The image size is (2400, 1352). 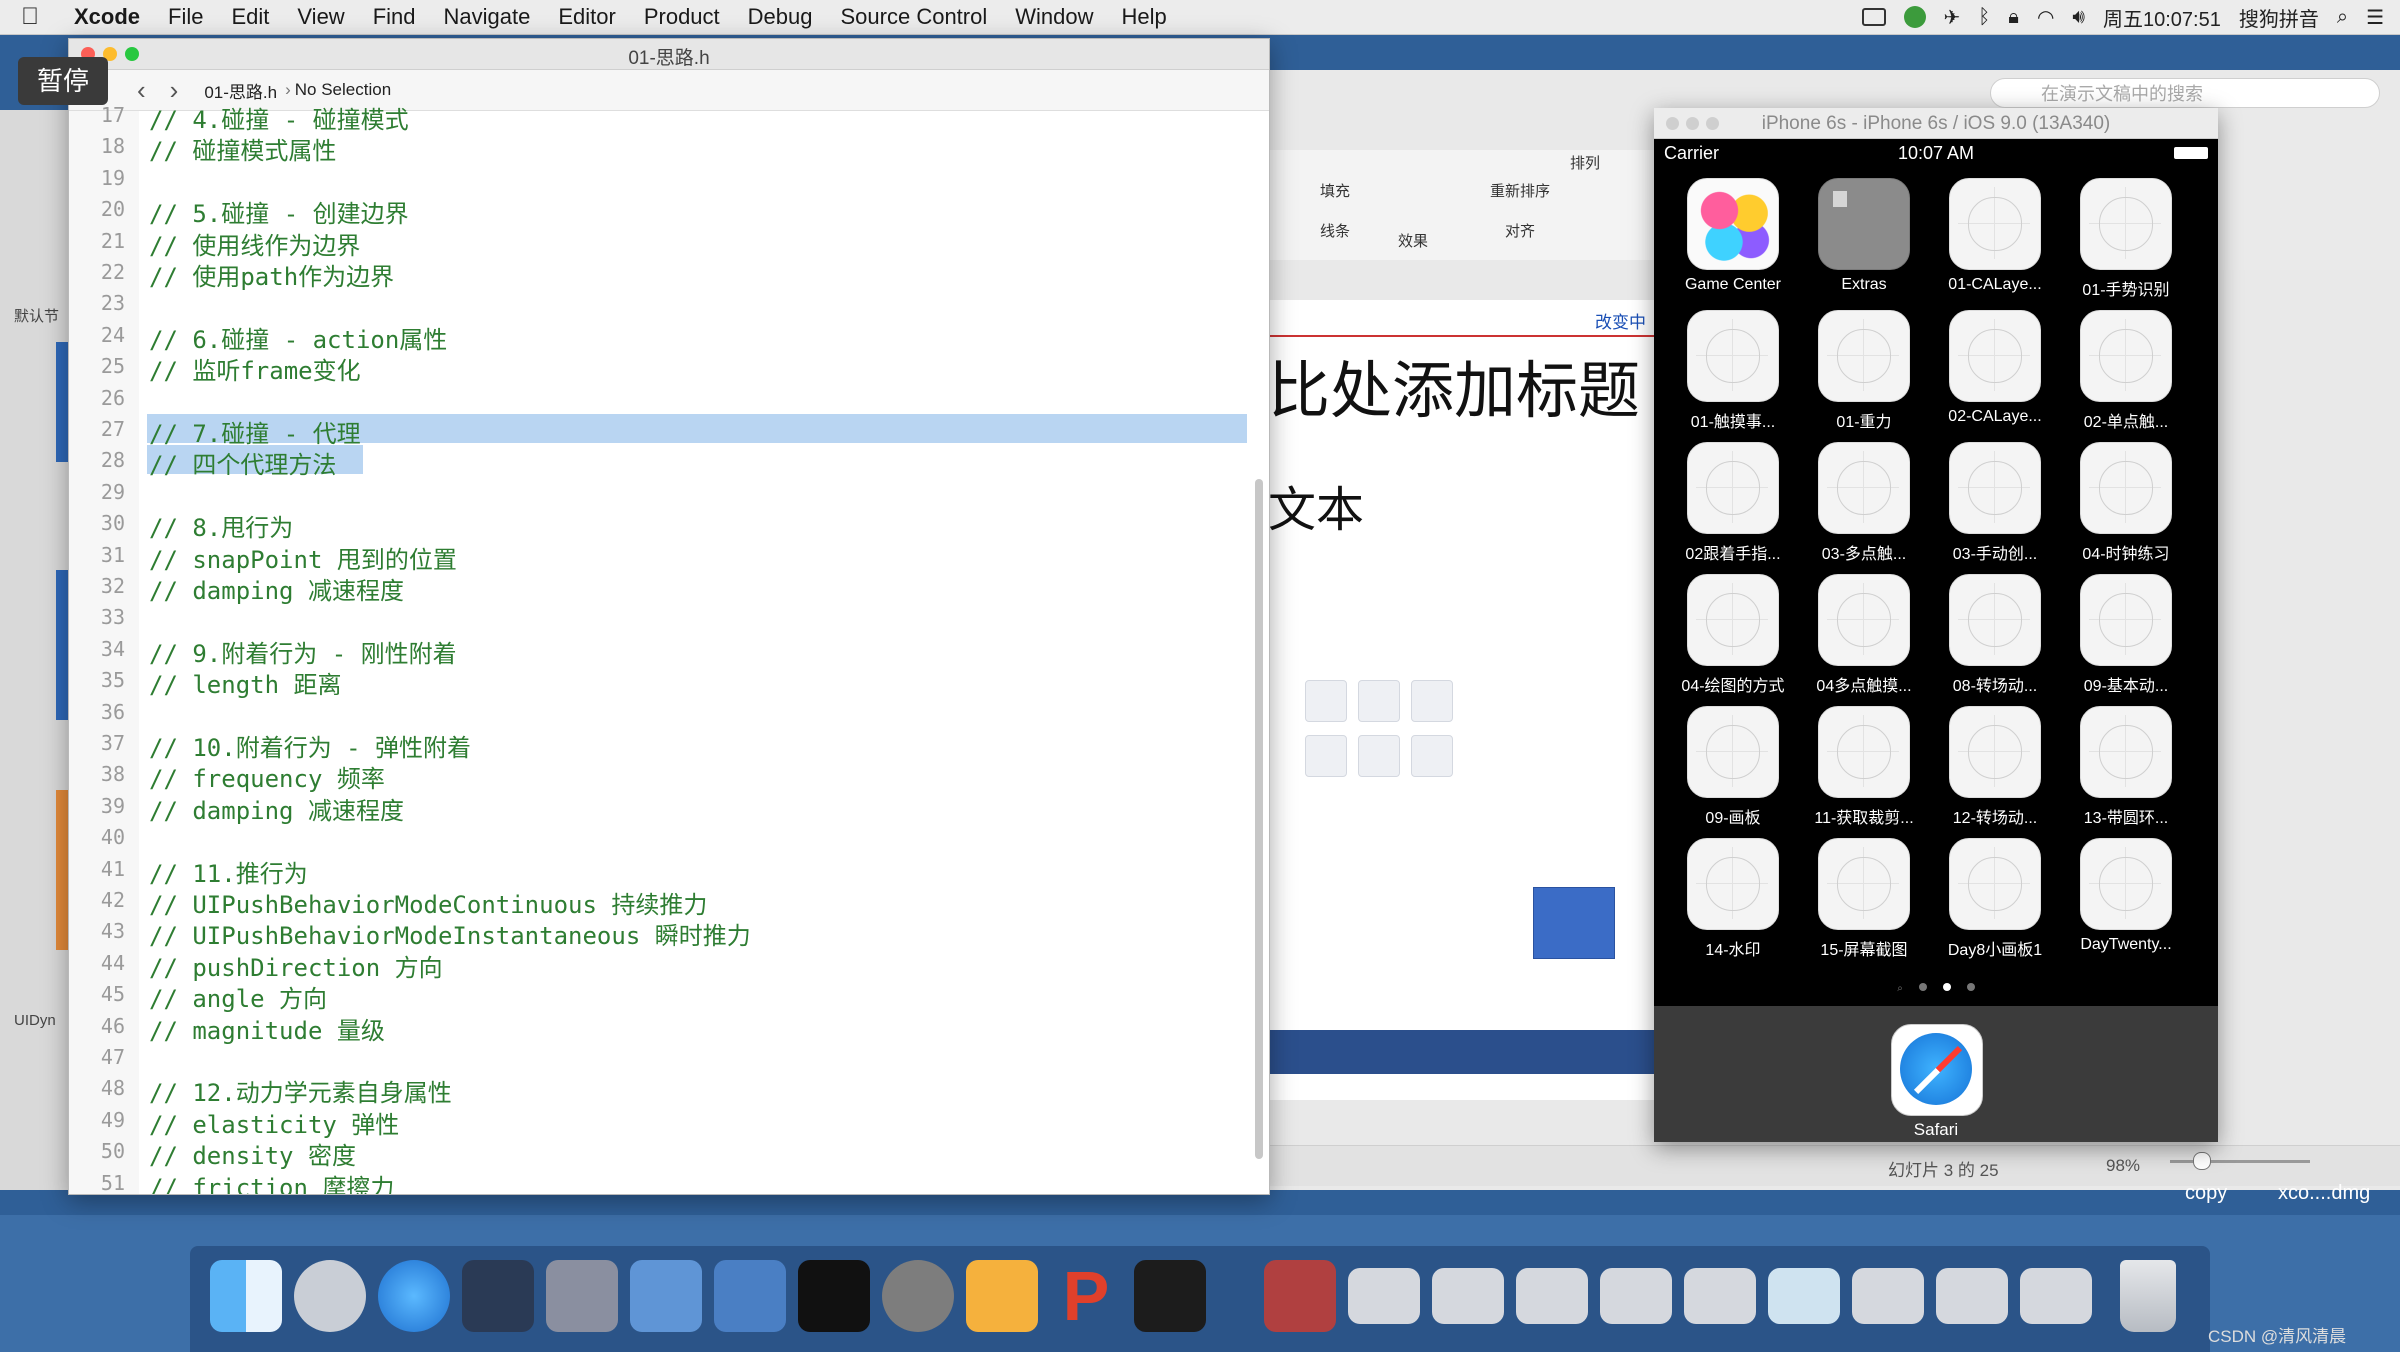 I want to click on app-icon-tile: 04-绘图的方式, so click(x=1733, y=635).